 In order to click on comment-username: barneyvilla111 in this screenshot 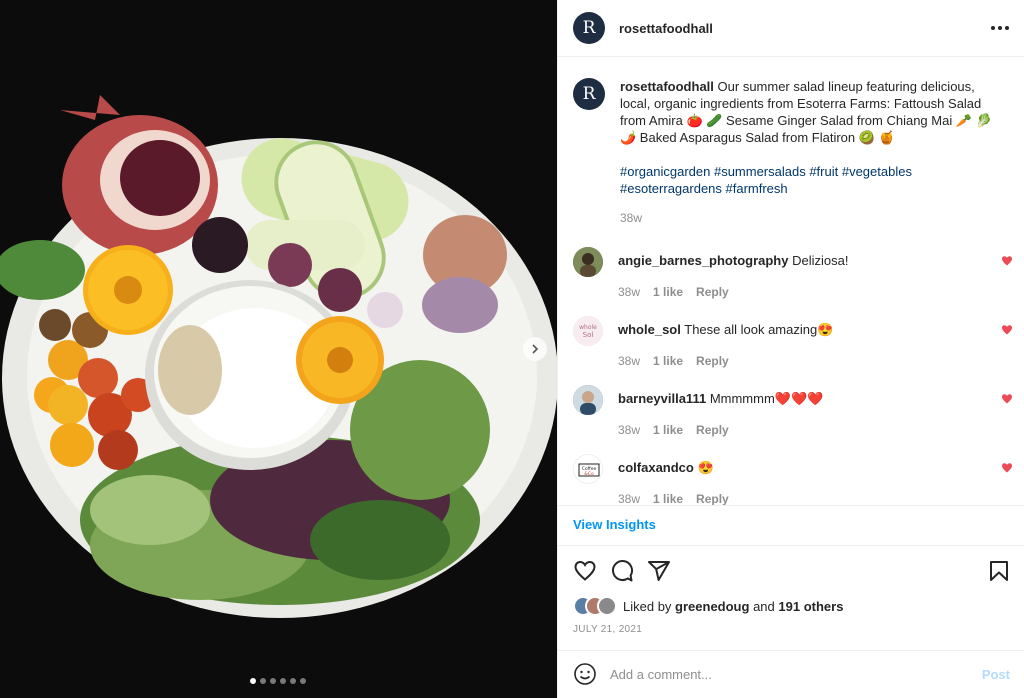, I will do `click(662, 398)`.